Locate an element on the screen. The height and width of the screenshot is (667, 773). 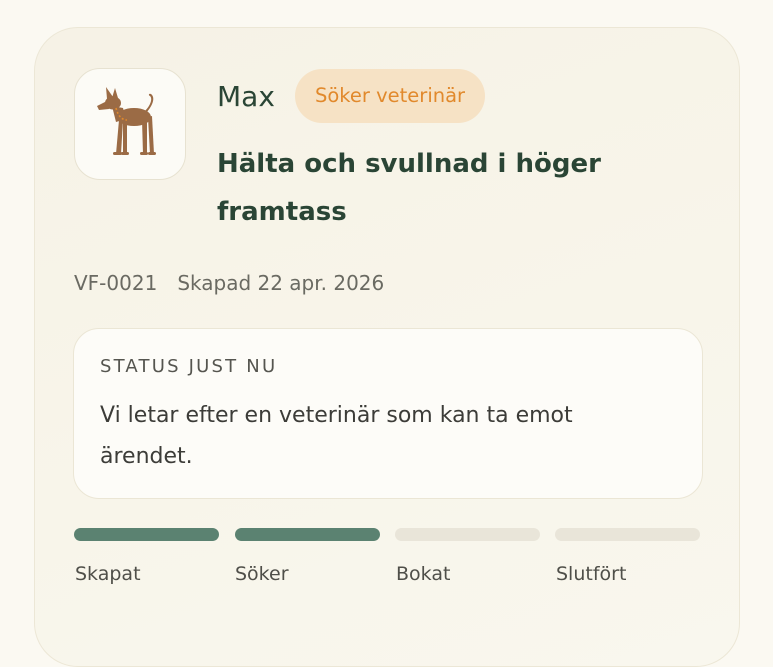
case-created-date: Skapad 22 apr. 2026 is located at coordinates (281, 283).